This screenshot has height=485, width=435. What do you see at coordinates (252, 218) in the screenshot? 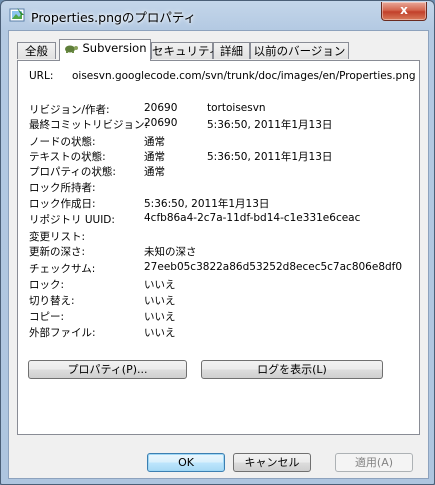
I see `repo-uuid-value: 4cfb86a4-2c7a-11df-bd14-c1e331e6ceac` at bounding box center [252, 218].